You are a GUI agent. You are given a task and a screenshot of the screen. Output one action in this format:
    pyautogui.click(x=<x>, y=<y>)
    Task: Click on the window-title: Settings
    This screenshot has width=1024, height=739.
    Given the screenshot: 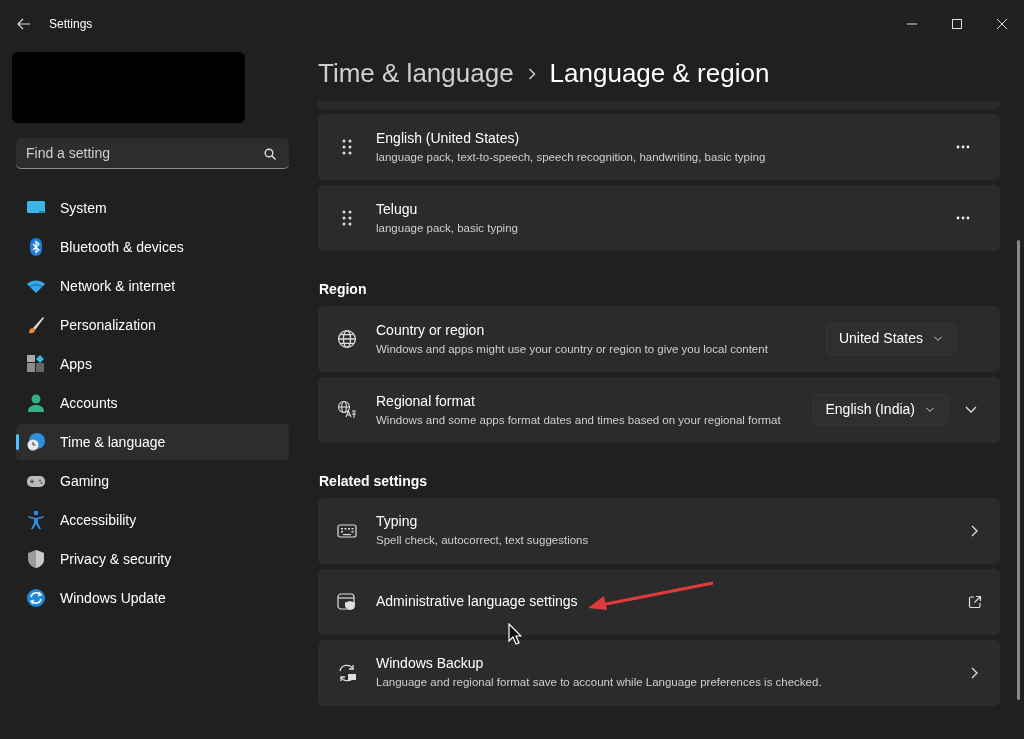 What is the action you would take?
    pyautogui.click(x=71, y=24)
    